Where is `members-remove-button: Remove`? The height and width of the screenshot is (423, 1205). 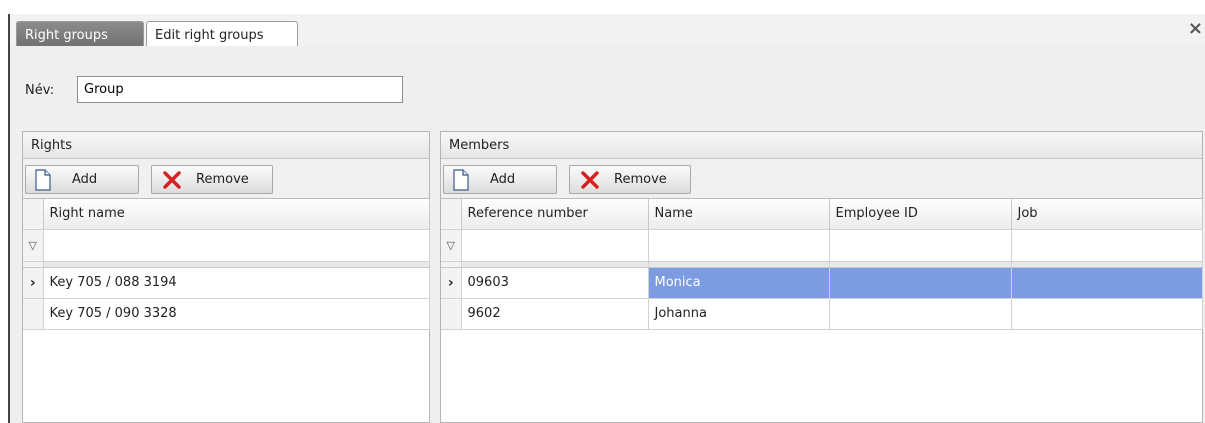 members-remove-button: Remove is located at coordinates (630, 179).